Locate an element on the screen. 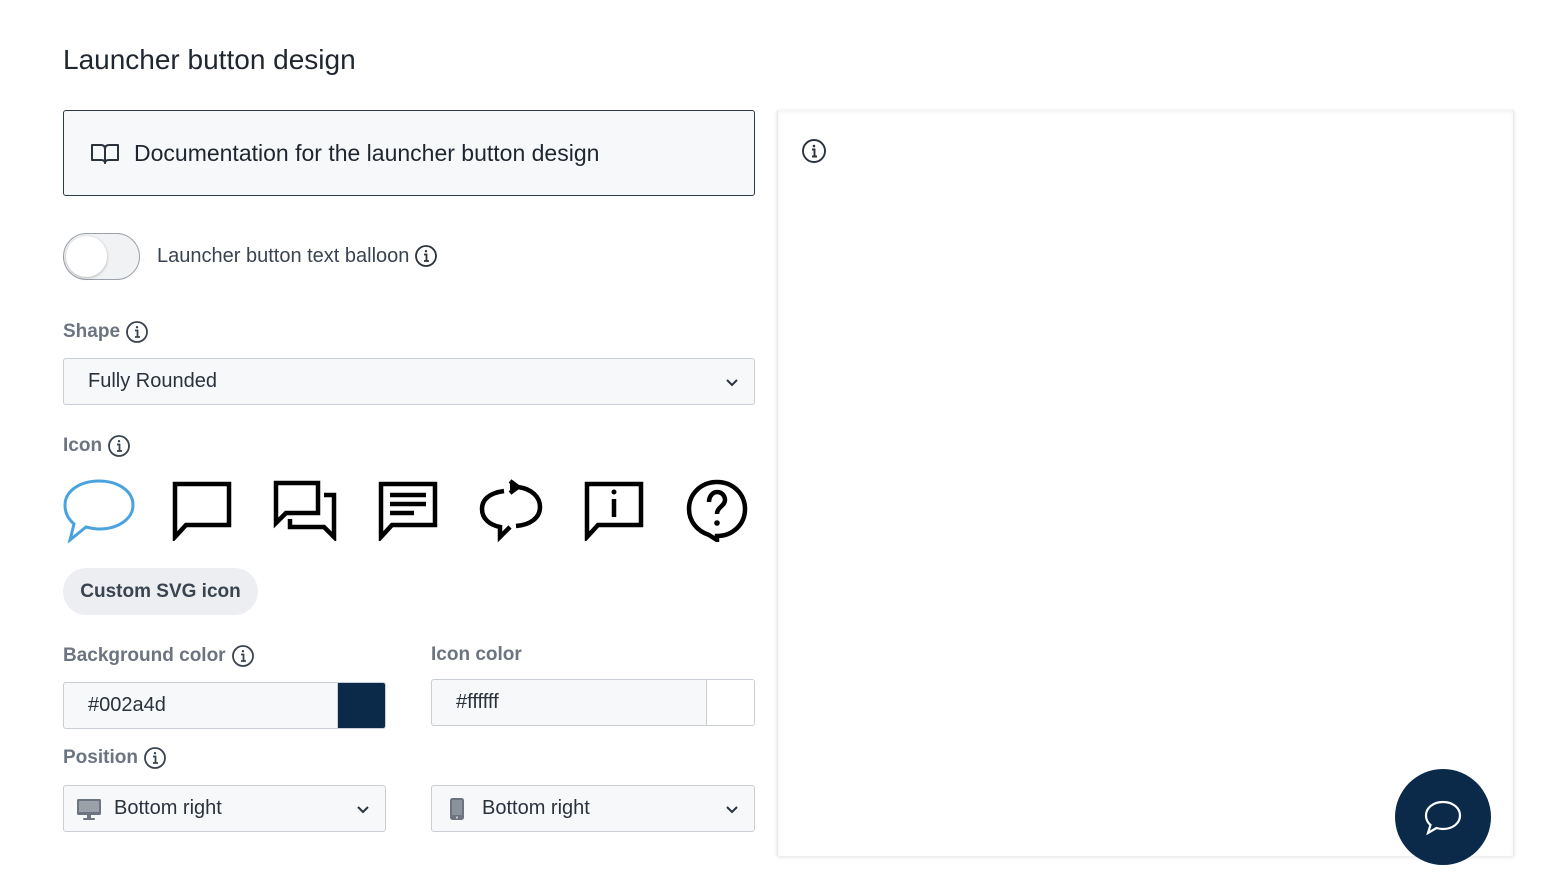 The width and height of the screenshot is (1554, 894). icon-picker is located at coordinates (409, 510).